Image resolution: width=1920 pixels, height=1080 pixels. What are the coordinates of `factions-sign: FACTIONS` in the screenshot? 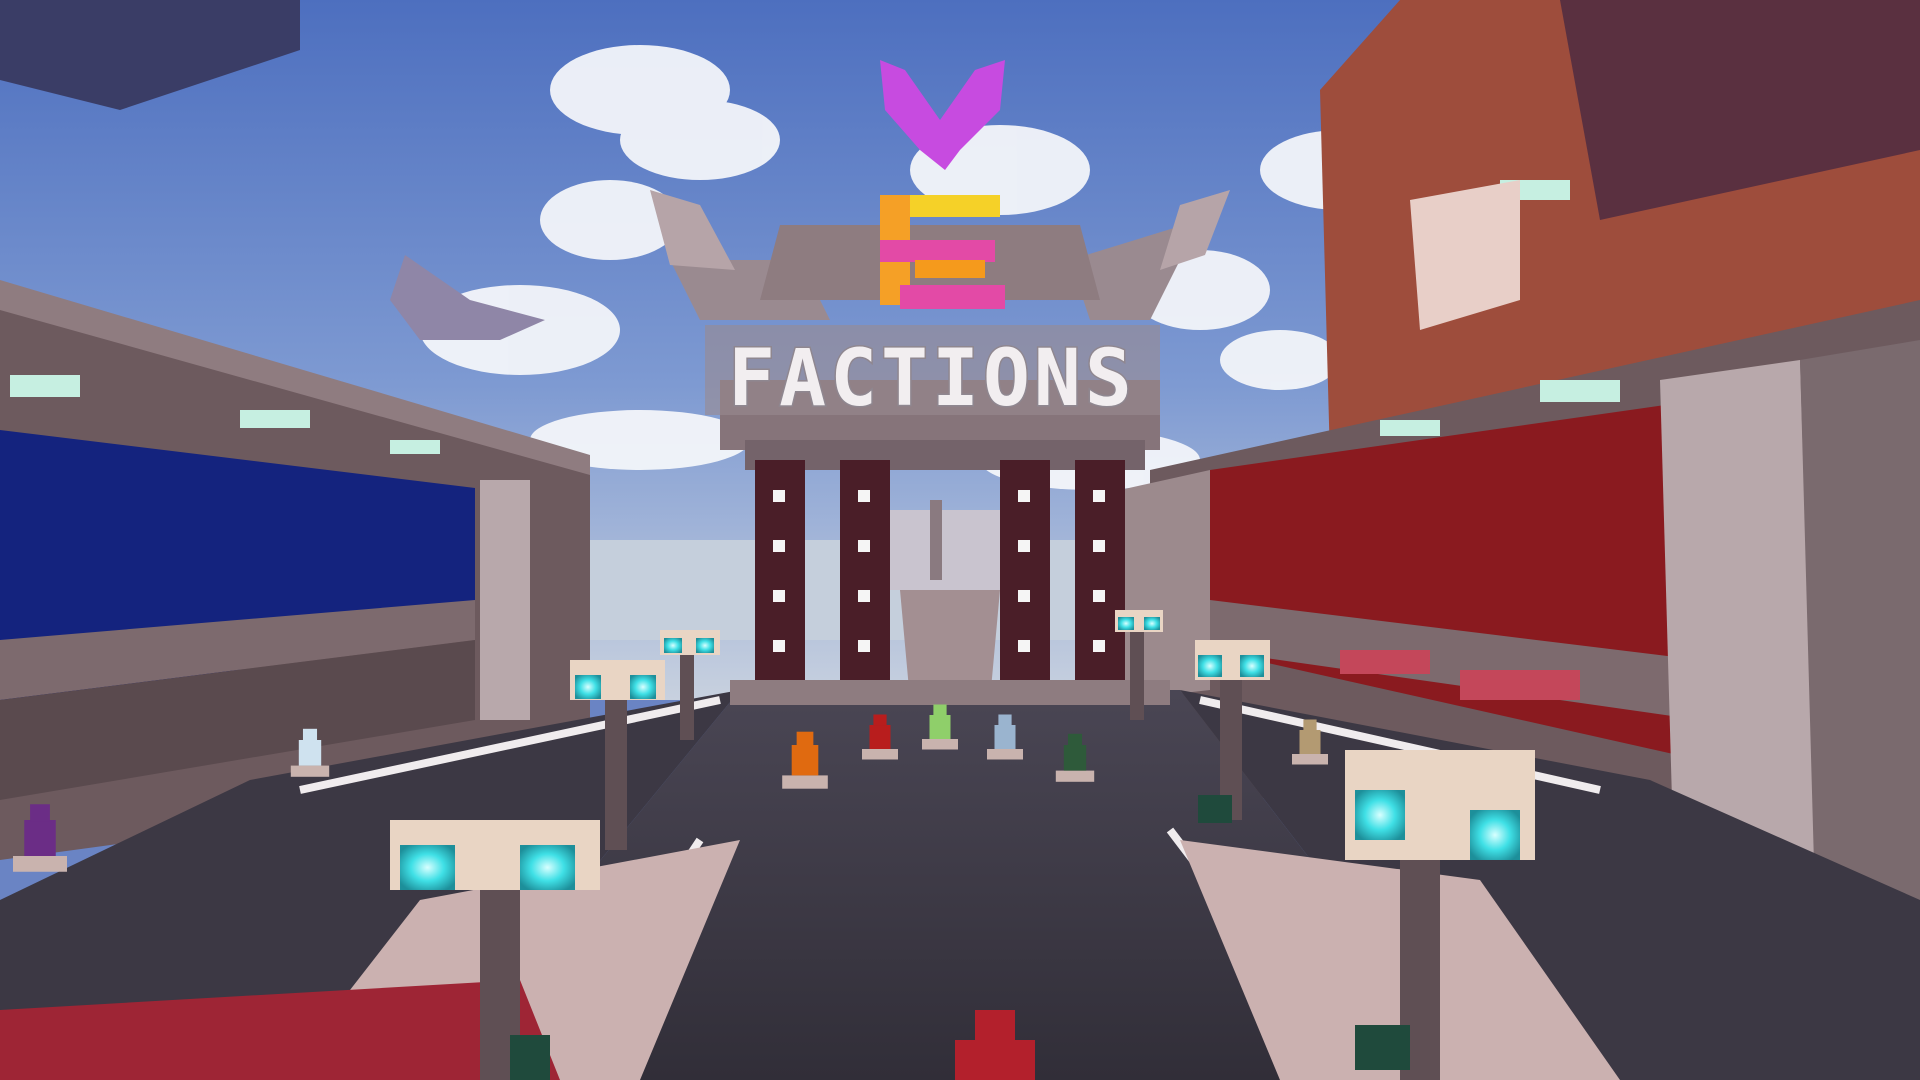 It's located at (932, 375).